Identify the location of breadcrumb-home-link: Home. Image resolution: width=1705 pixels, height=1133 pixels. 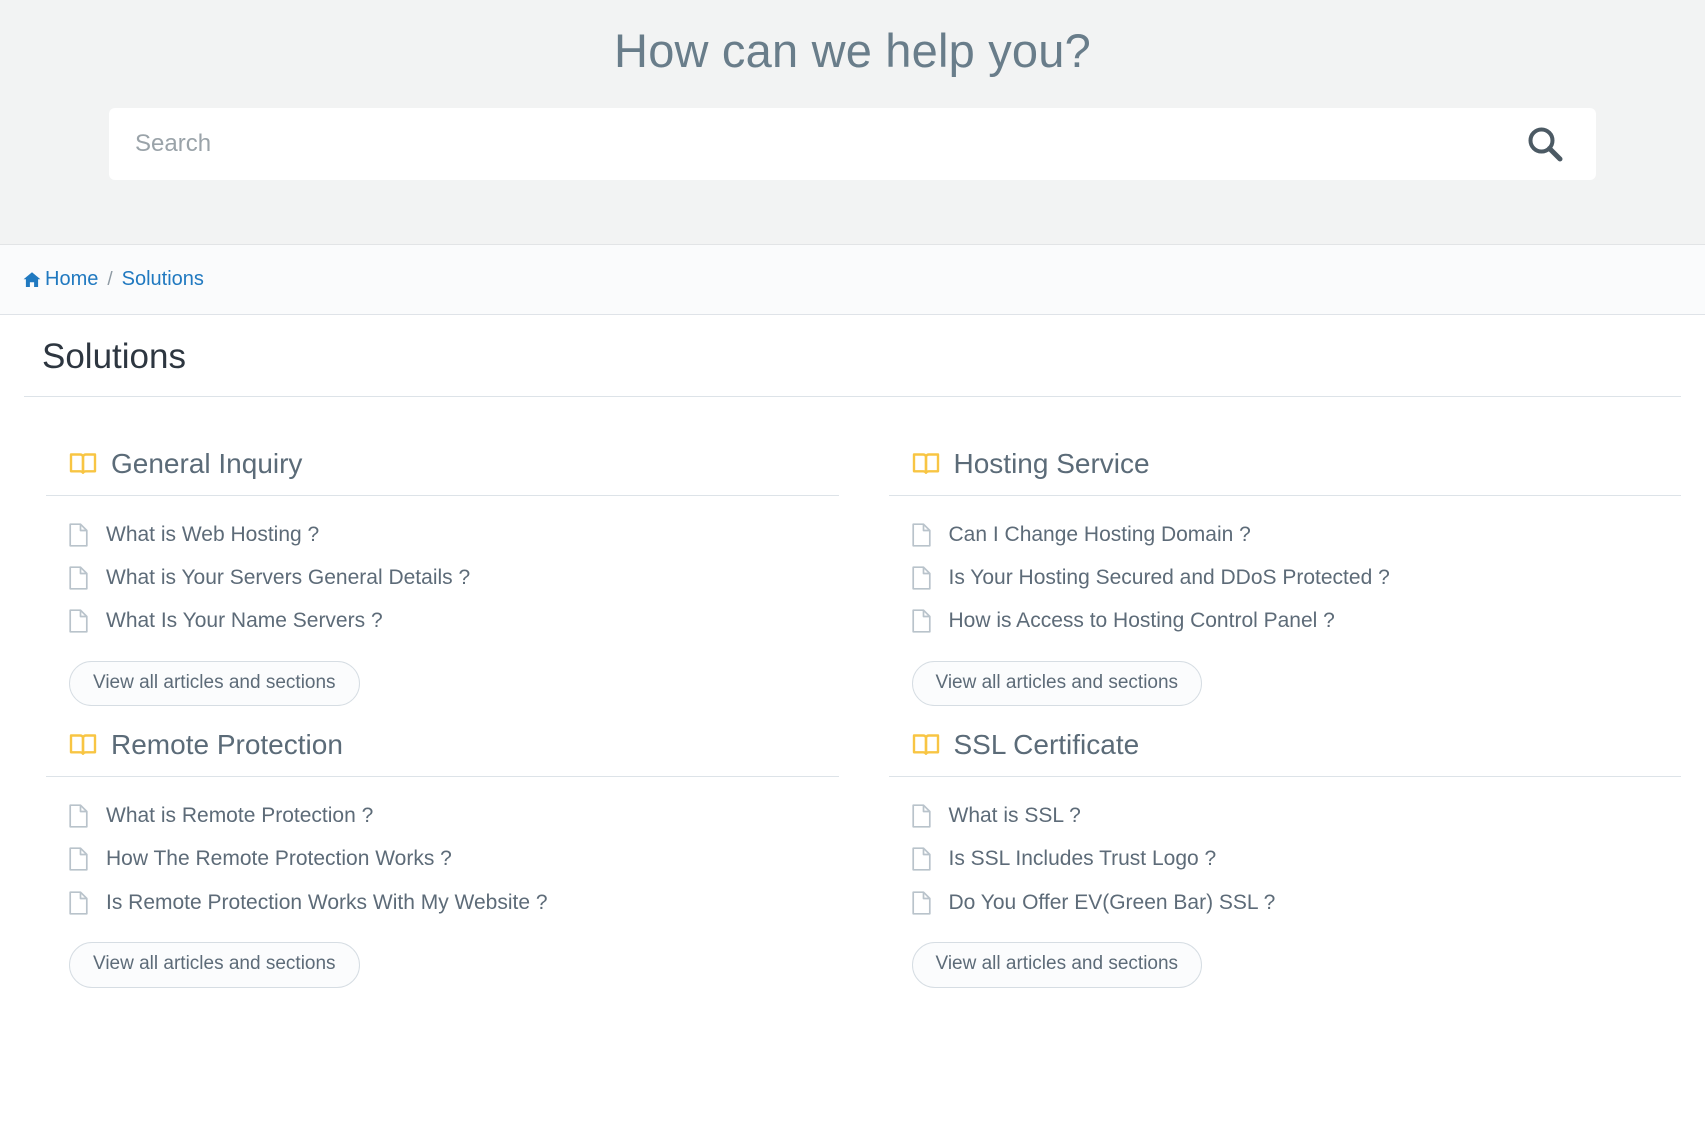
(60, 279).